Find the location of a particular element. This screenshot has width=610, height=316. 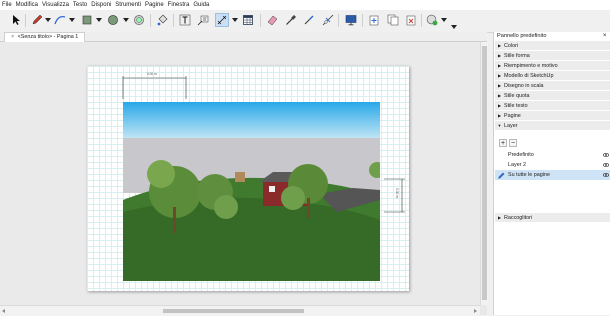

scroll-right-icon is located at coordinates (475, 311).